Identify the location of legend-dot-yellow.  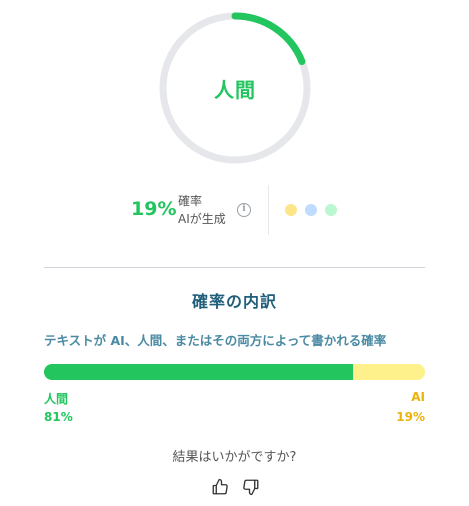
(291, 210).